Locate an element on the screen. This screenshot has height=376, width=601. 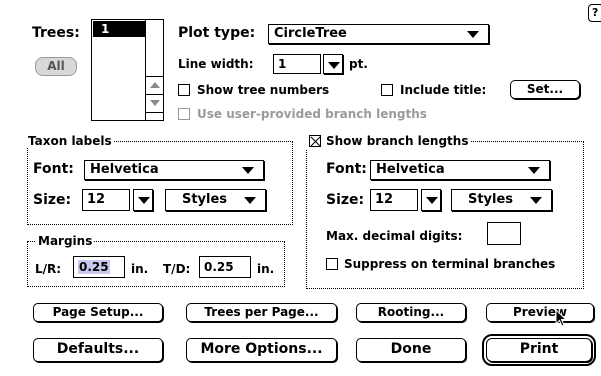
plot-type-value: CircleTree is located at coordinates (310, 33).